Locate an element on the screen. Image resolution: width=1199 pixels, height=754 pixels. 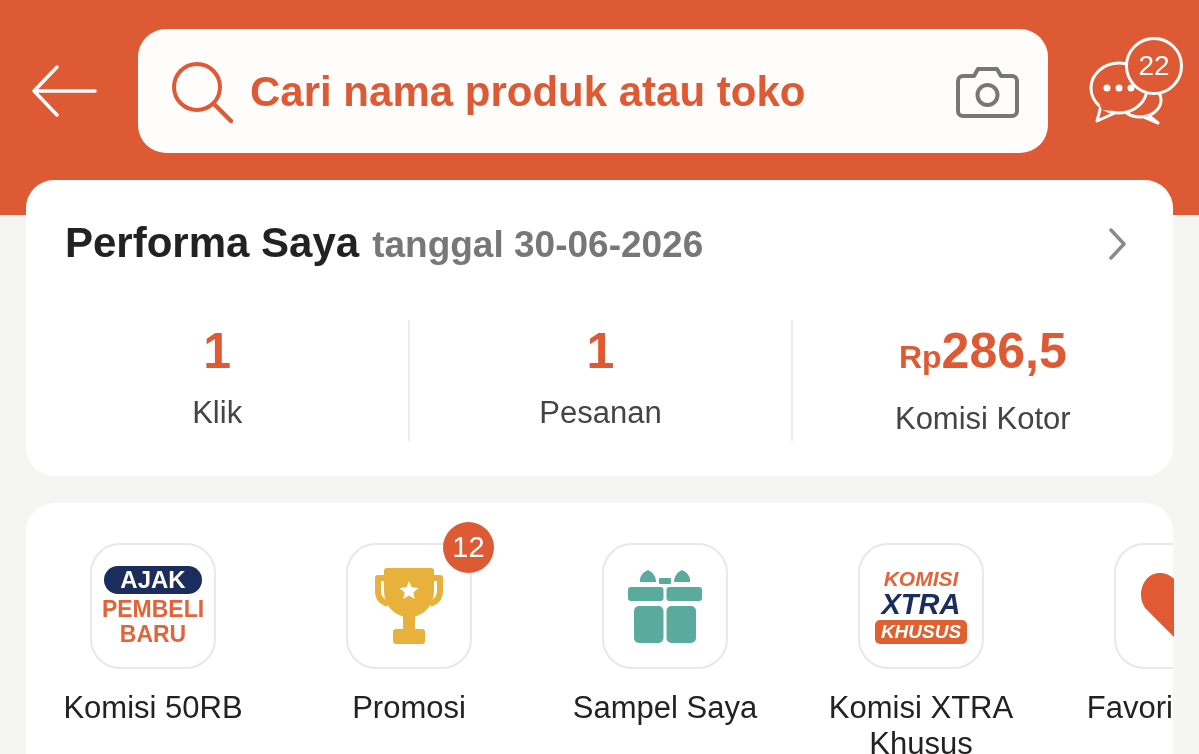
gift-icon is located at coordinates (665, 606).